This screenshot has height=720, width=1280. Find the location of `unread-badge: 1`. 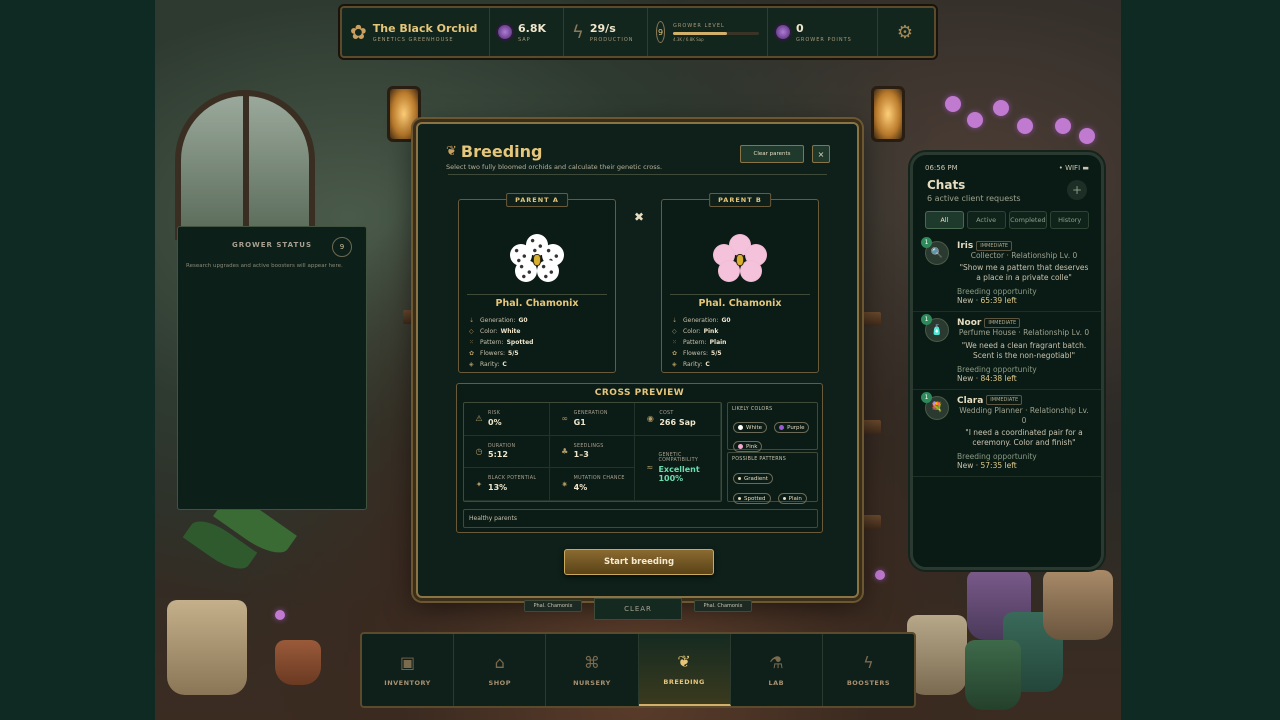

unread-badge: 1 is located at coordinates (926, 397).